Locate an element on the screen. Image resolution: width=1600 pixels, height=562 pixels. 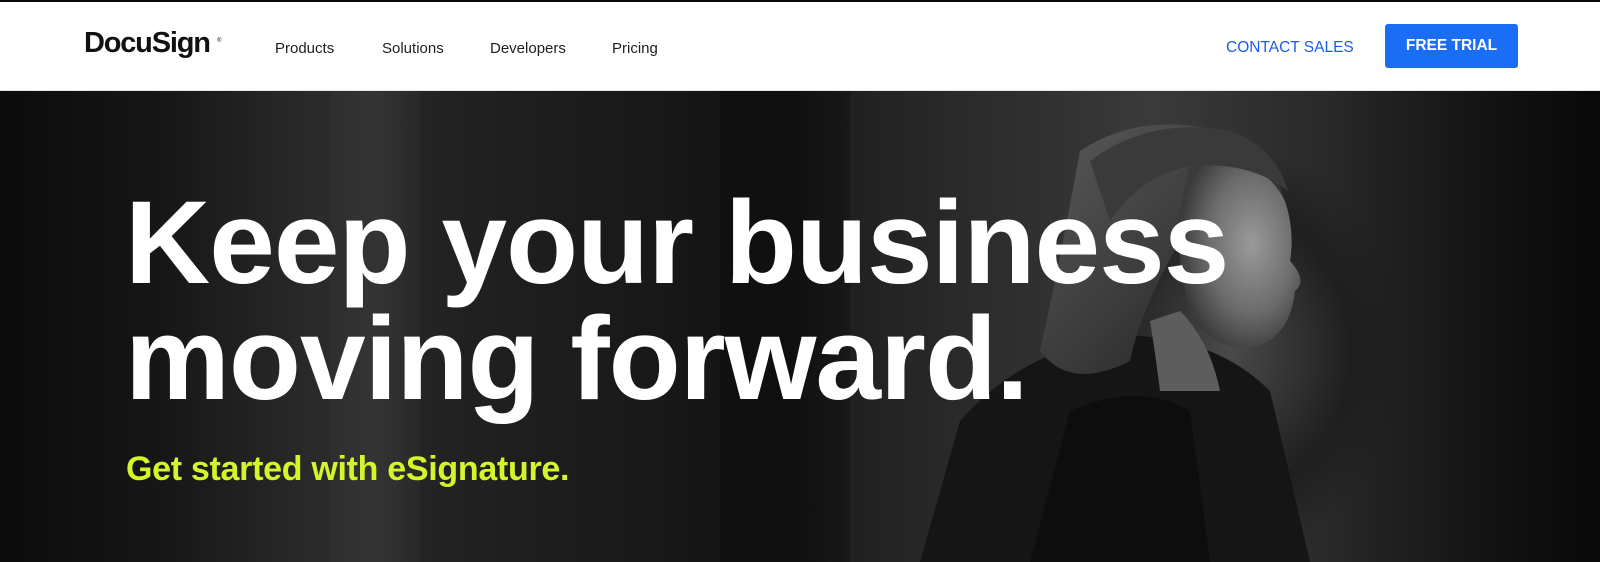
bg-dark-edge is located at coordinates (60, 326).